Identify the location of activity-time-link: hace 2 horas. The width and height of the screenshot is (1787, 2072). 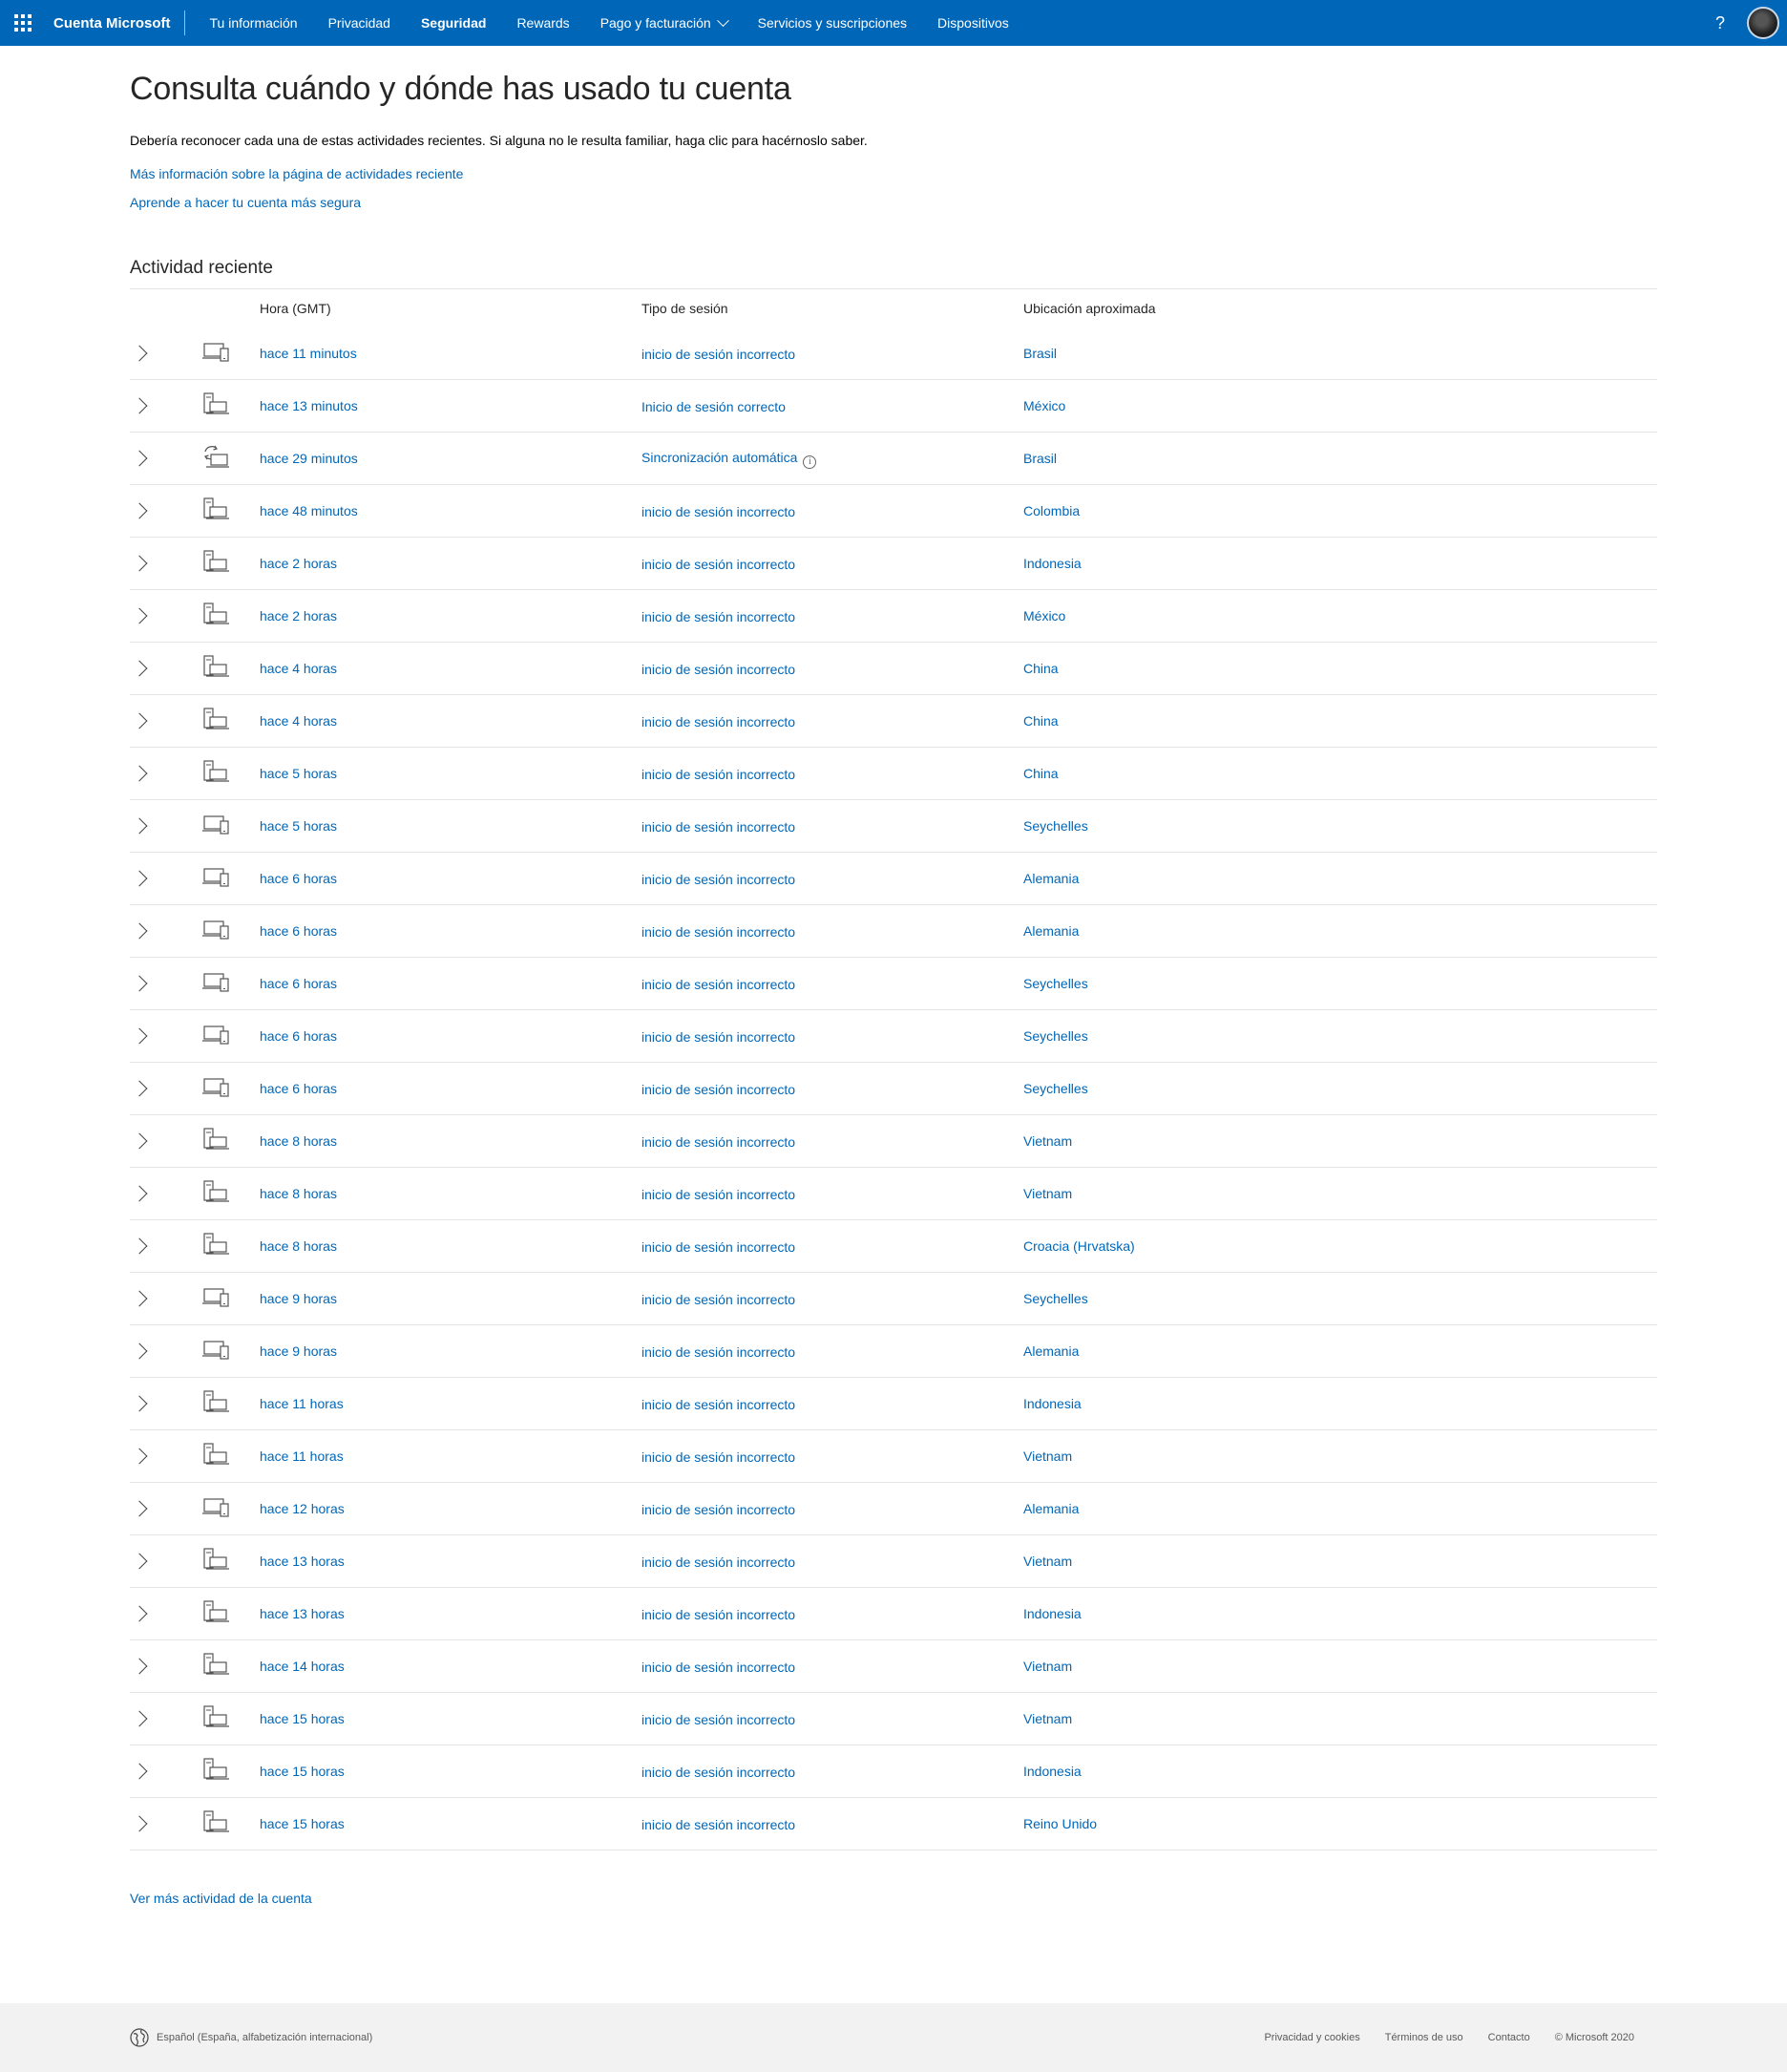
(298, 616).